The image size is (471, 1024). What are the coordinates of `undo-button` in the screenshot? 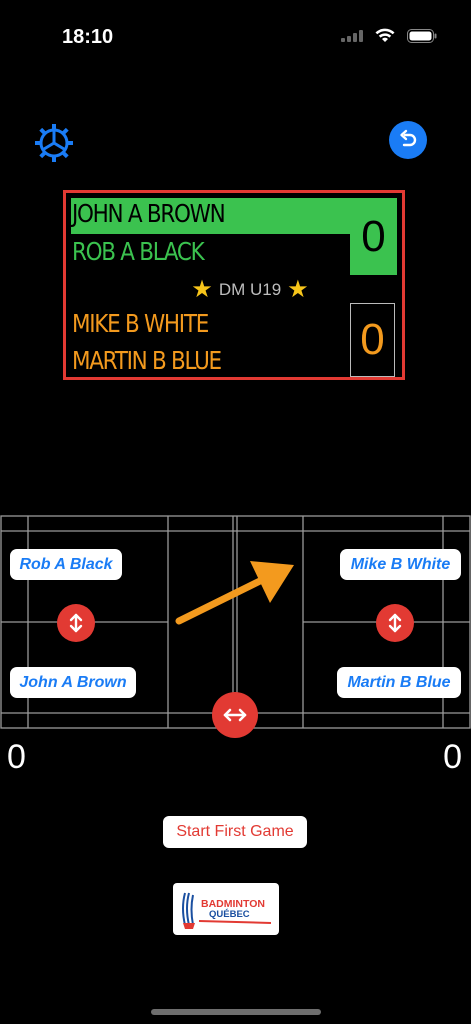 It's located at (408, 140).